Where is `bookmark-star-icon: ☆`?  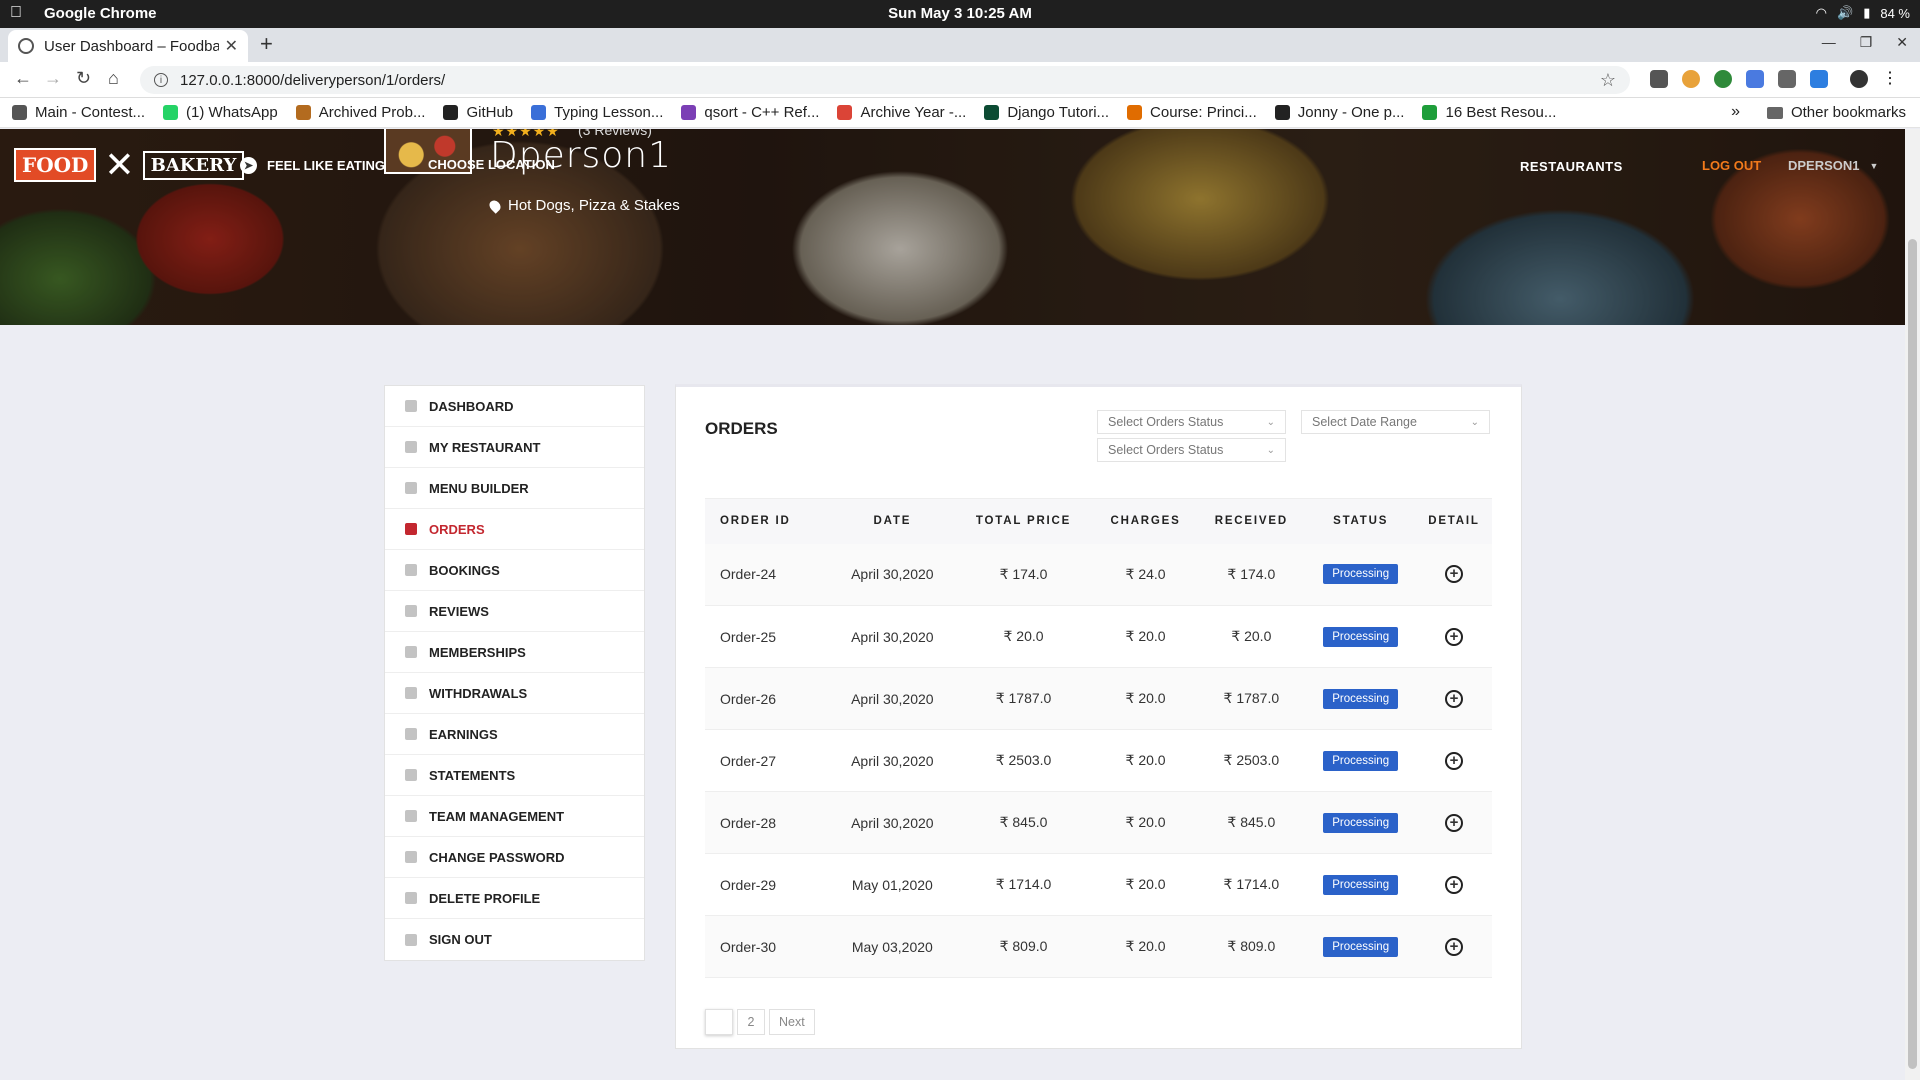 bookmark-star-icon: ☆ is located at coordinates (1608, 80).